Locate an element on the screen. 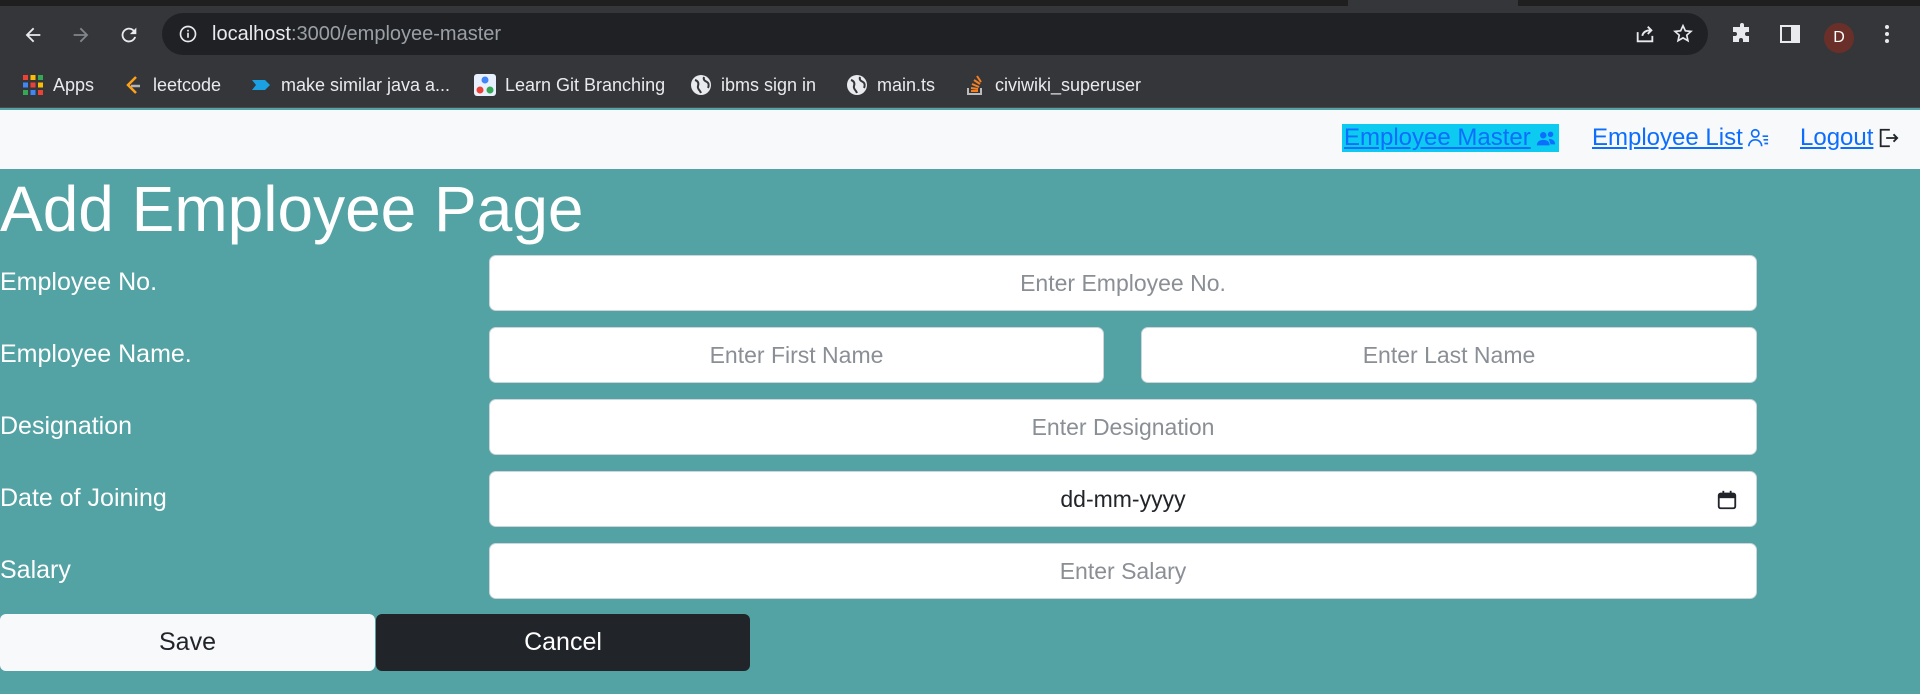 This screenshot has width=1920, height=694. calendar-icon is located at coordinates (1727, 500).